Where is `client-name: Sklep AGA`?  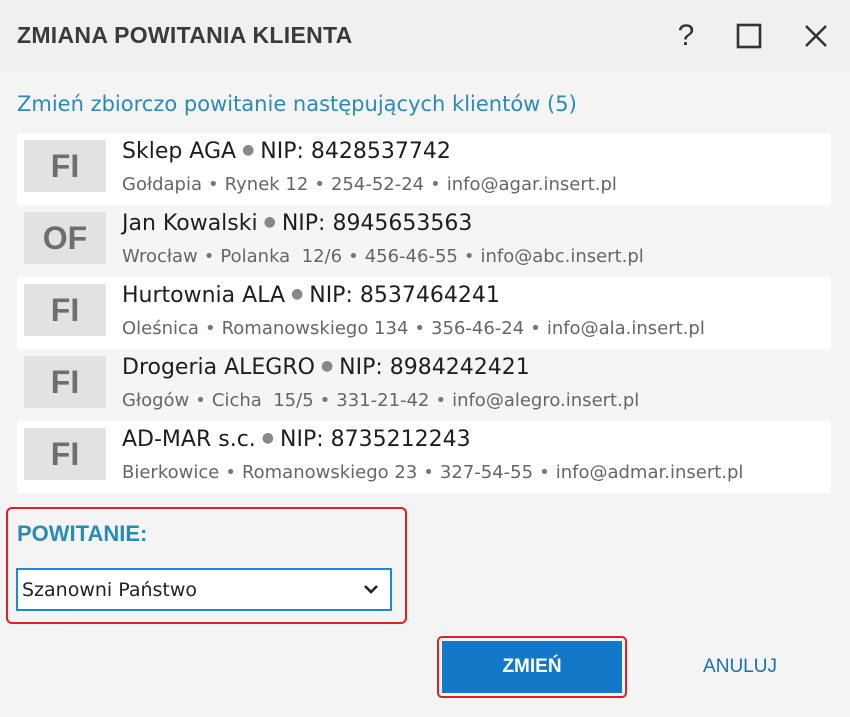 client-name: Sklep AGA is located at coordinates (179, 151).